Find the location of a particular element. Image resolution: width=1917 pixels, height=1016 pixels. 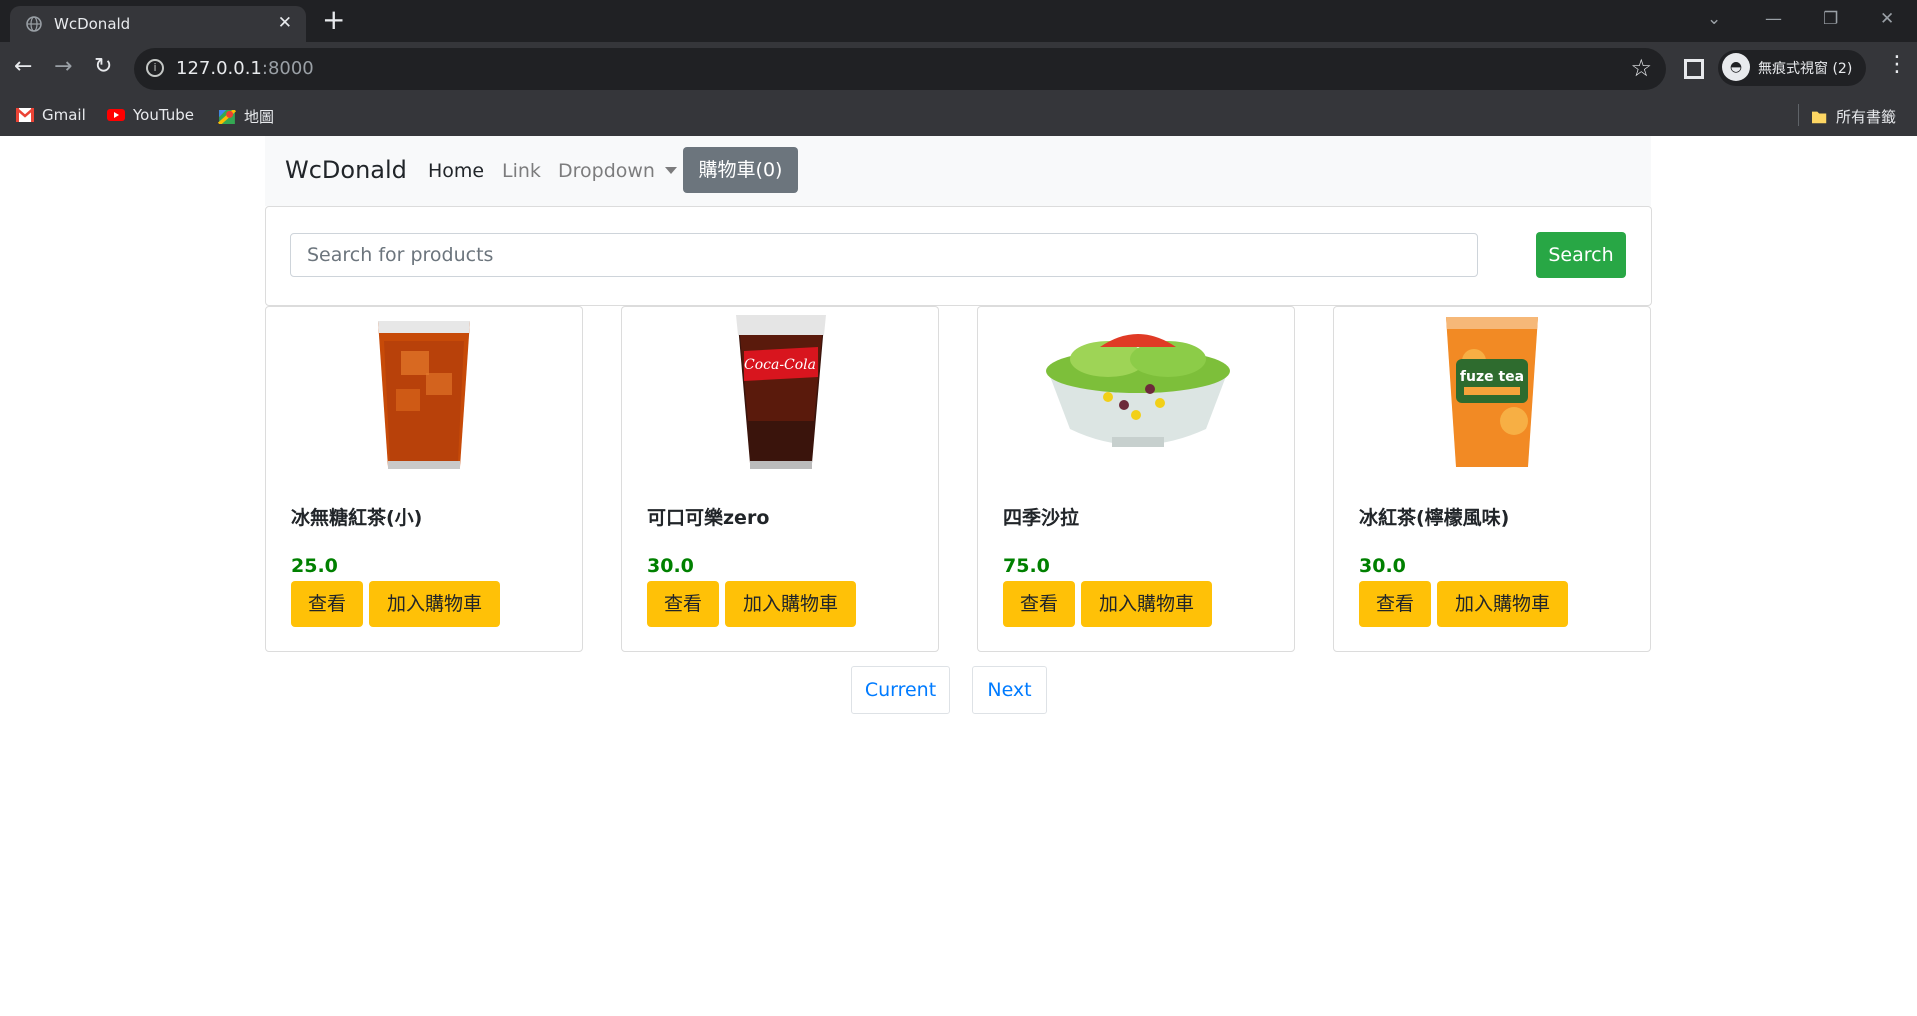

product-card: 冰無糖紅茶(小) 25.0 查看 加入購物車 is located at coordinates (424, 479).